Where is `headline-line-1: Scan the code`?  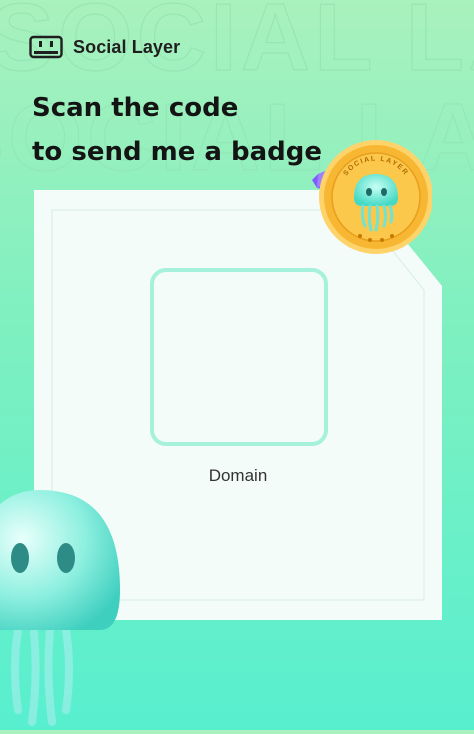 headline-line-1: Scan the code is located at coordinates (135, 108).